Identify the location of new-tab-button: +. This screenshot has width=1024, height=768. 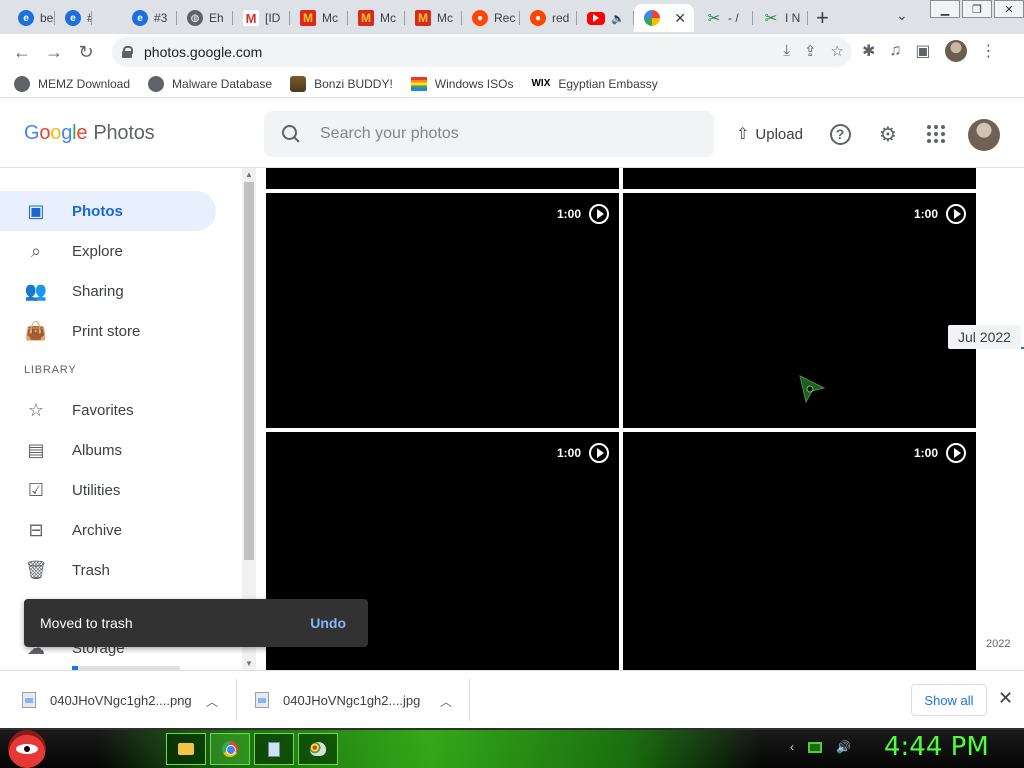
(822, 18).